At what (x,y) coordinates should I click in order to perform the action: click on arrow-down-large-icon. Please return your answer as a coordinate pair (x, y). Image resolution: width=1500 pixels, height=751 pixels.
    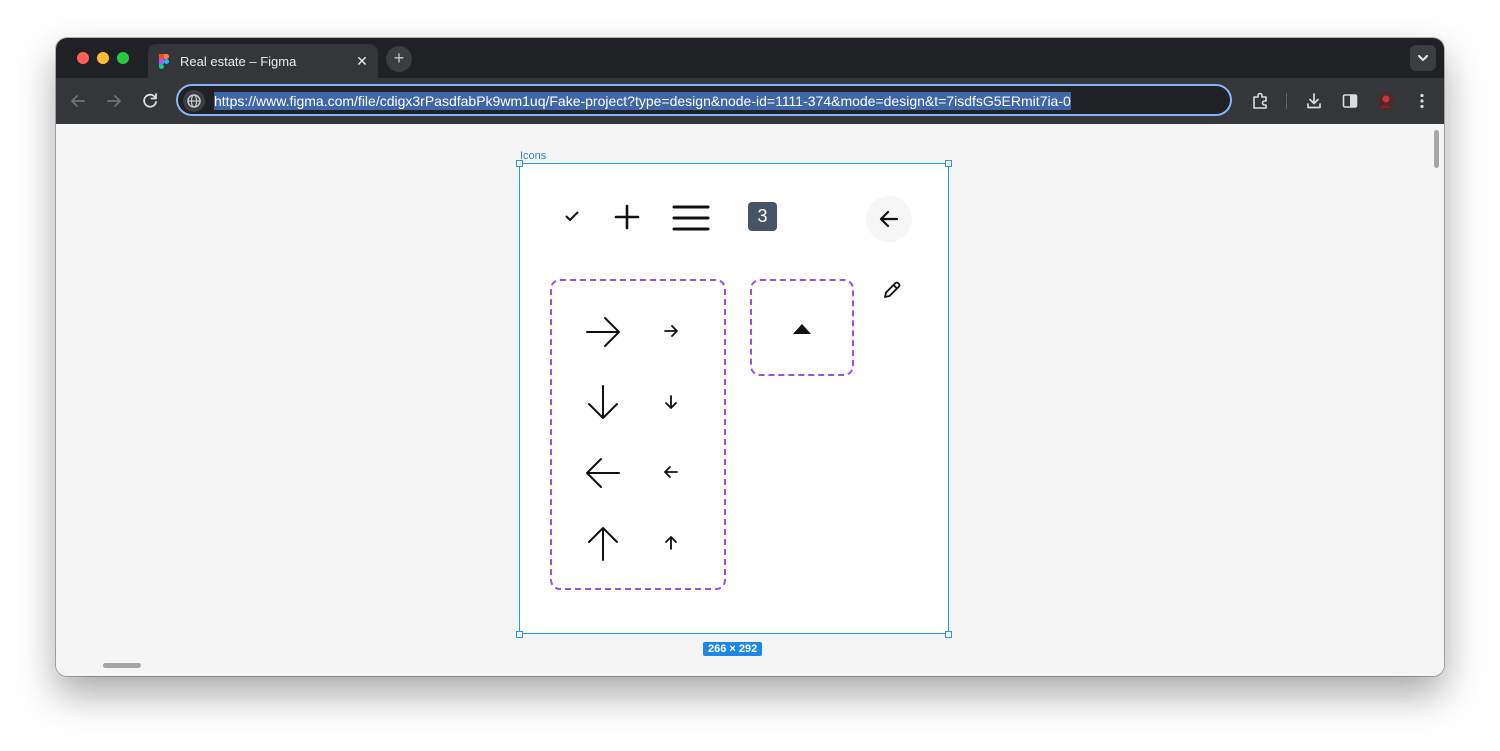
    Looking at the image, I should click on (603, 402).